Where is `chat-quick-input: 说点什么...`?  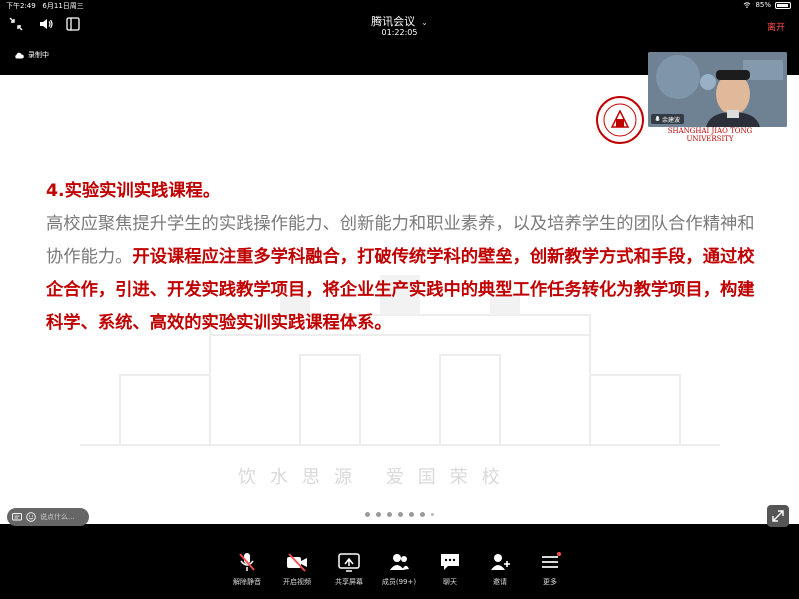 chat-quick-input: 说点什么... is located at coordinates (48, 517).